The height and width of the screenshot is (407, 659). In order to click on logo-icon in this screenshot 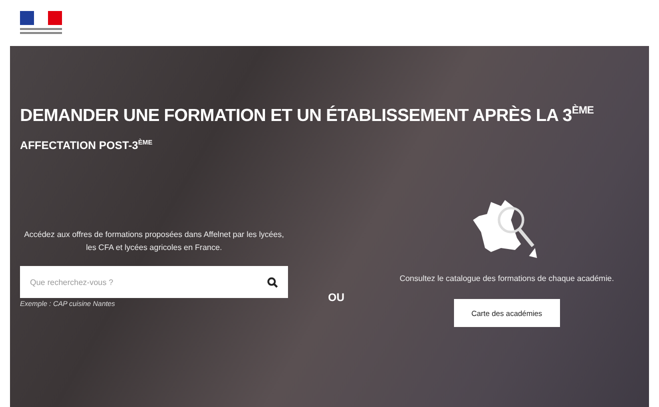, I will do `click(41, 23)`.